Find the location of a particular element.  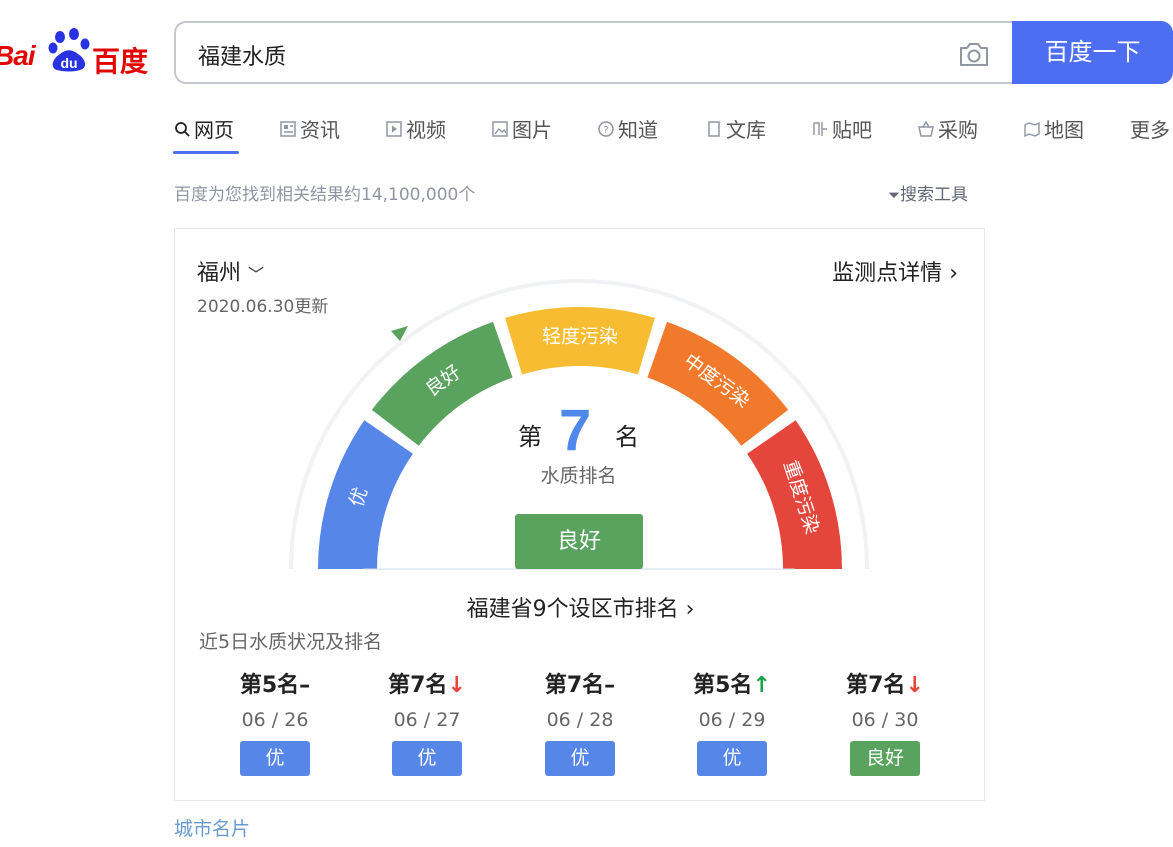

day-quality-badge: 良好 is located at coordinates (885, 758).